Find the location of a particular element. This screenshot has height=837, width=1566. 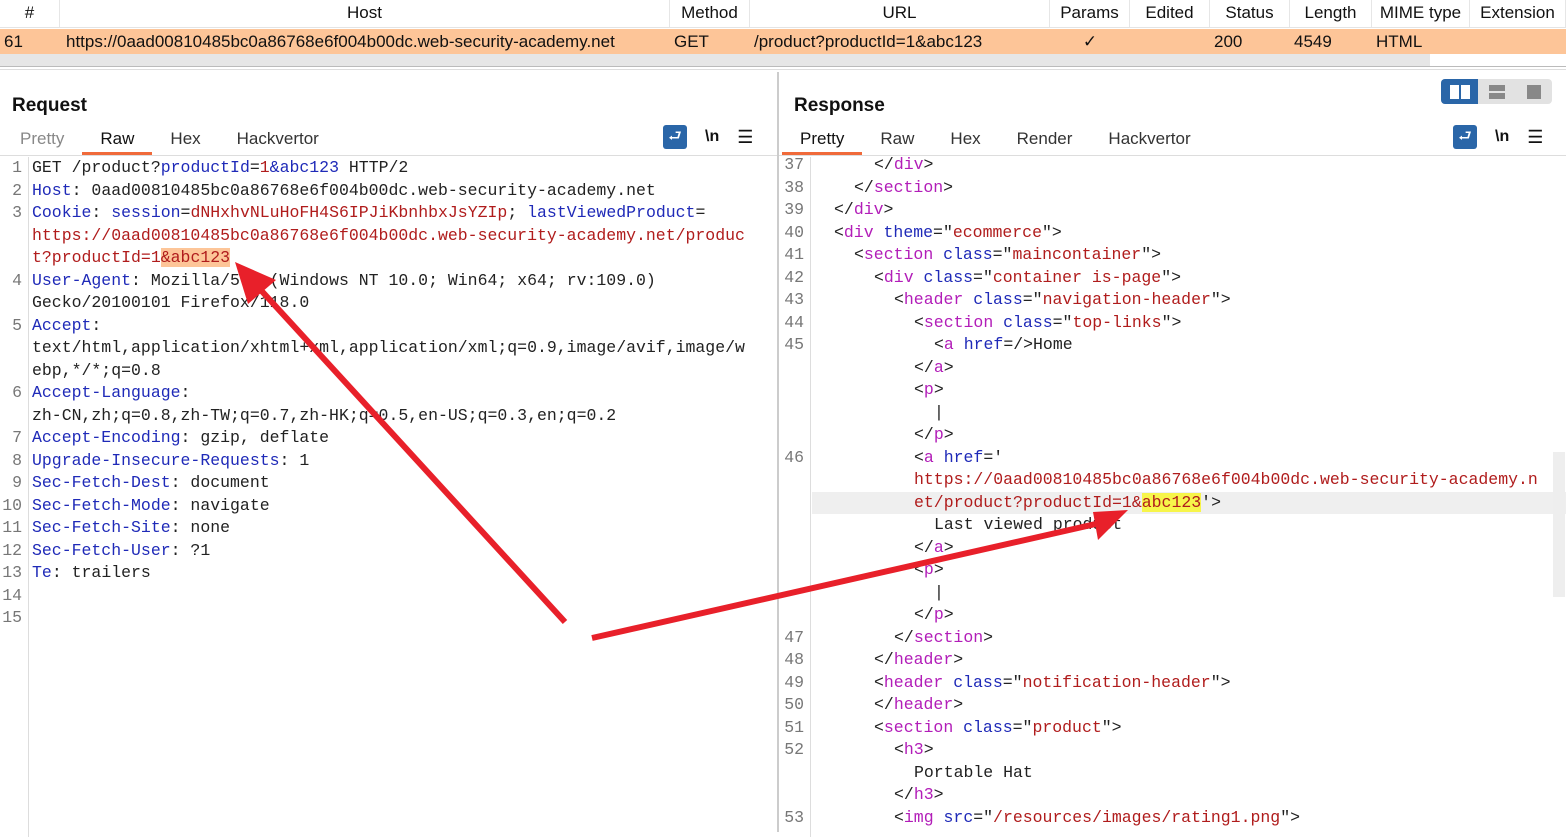

code-token: Sec-Fetch-Mode is located at coordinates (101, 505).